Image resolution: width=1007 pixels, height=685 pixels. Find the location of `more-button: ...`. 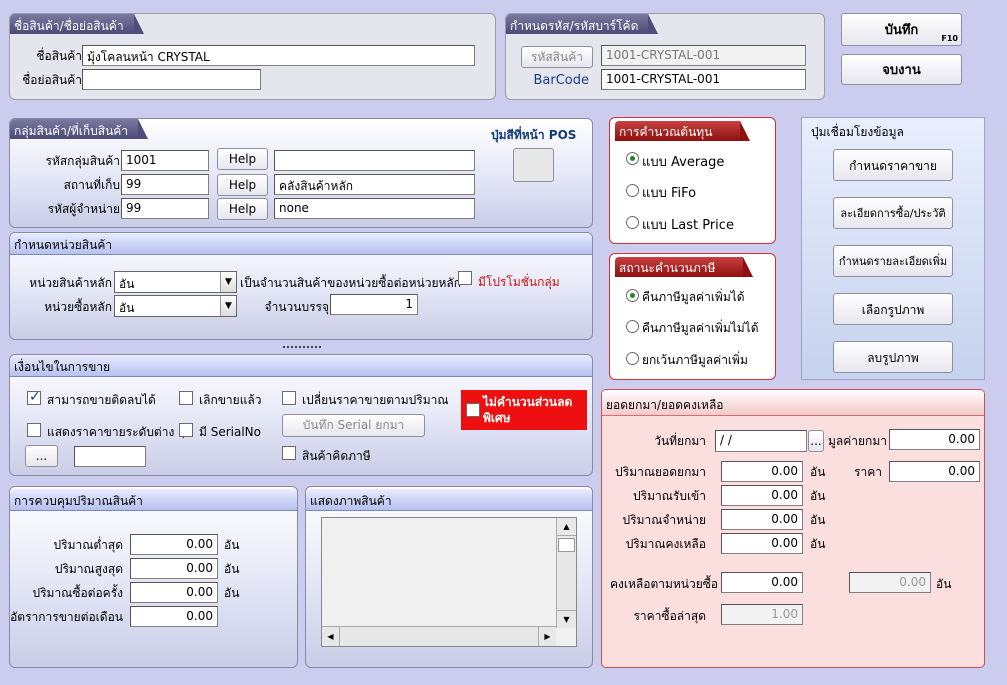

more-button: ... is located at coordinates (41, 456).